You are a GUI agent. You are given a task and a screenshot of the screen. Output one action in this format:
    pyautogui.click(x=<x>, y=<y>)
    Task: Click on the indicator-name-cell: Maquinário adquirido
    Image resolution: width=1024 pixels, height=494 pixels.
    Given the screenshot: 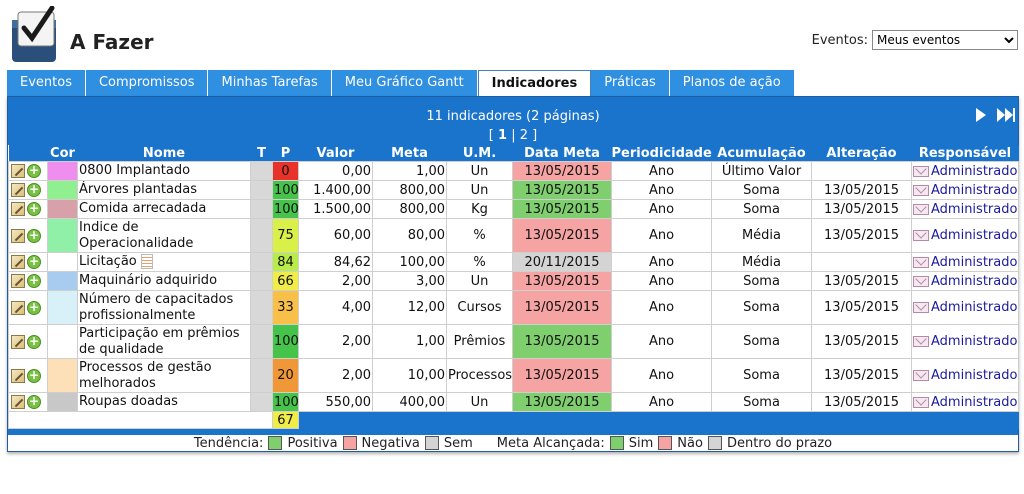 What is the action you would take?
    pyautogui.click(x=164, y=281)
    